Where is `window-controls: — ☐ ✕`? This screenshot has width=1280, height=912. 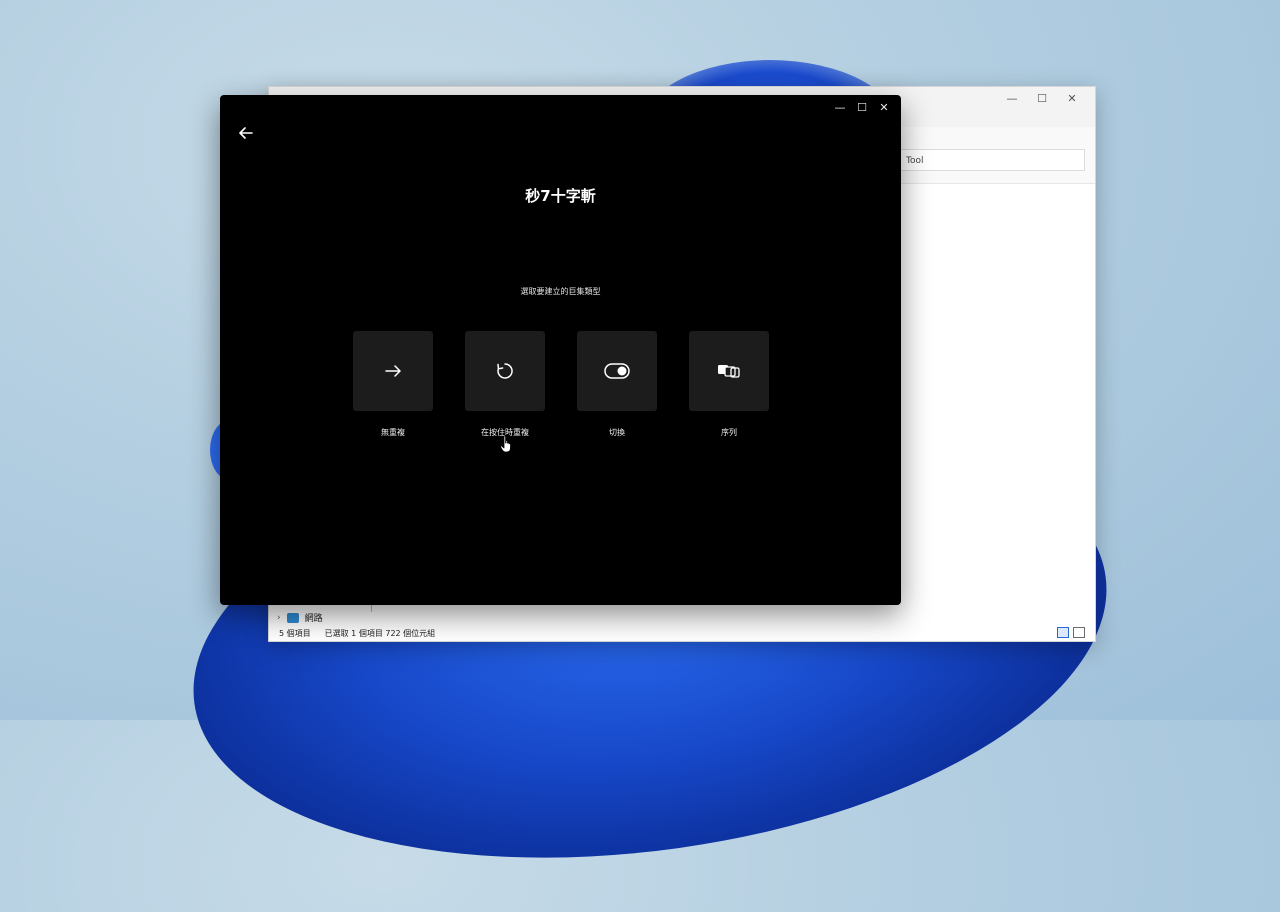
window-controls: — ☐ ✕ is located at coordinates (862, 108).